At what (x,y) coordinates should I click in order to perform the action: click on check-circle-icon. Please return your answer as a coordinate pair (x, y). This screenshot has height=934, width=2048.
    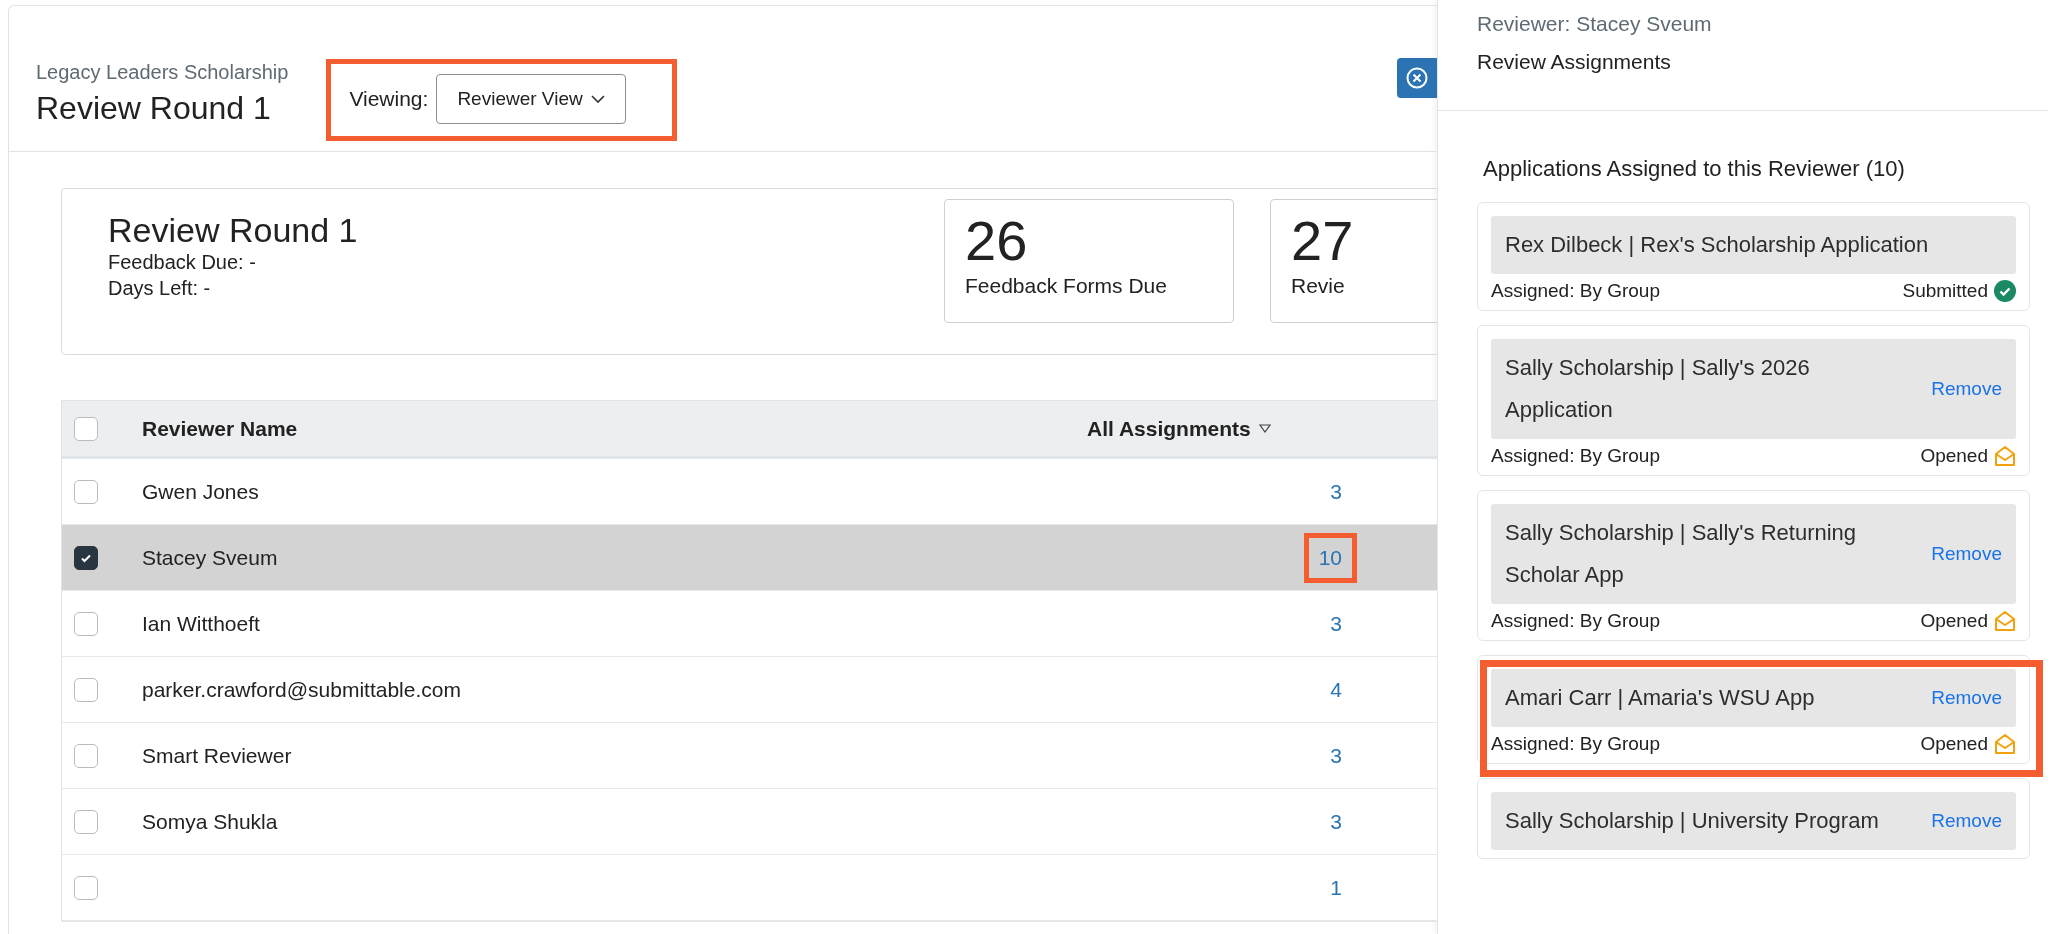
    Looking at the image, I should click on (2005, 291).